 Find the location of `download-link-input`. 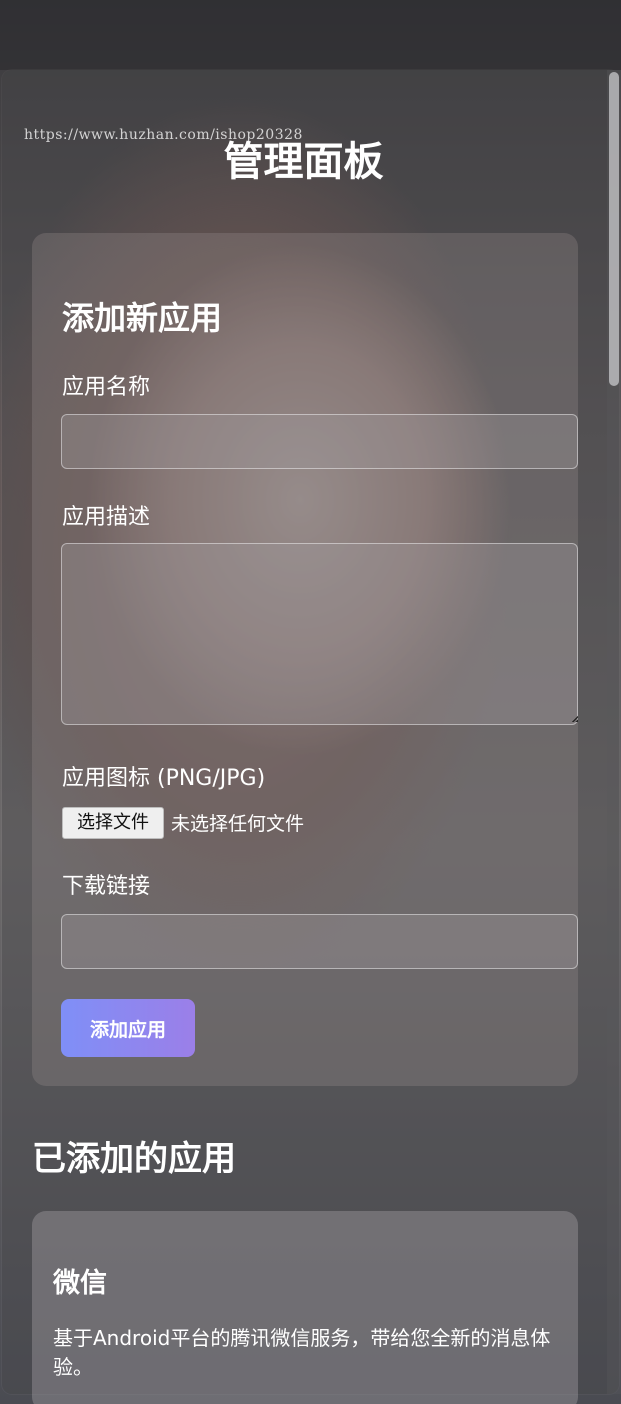

download-link-input is located at coordinates (319, 941).